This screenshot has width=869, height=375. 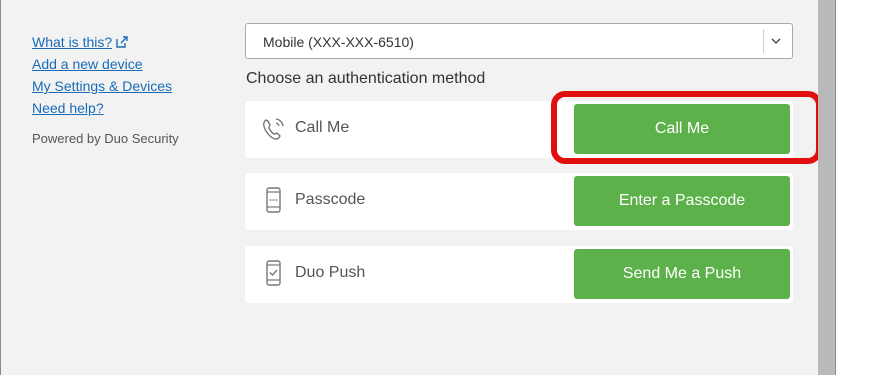 I want to click on chevron-down-icon, so click(x=775, y=41).